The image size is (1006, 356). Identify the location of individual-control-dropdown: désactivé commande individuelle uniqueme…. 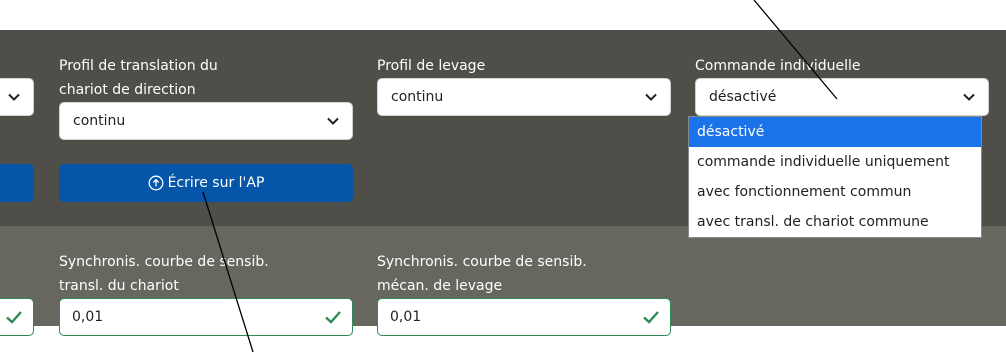
(835, 177).